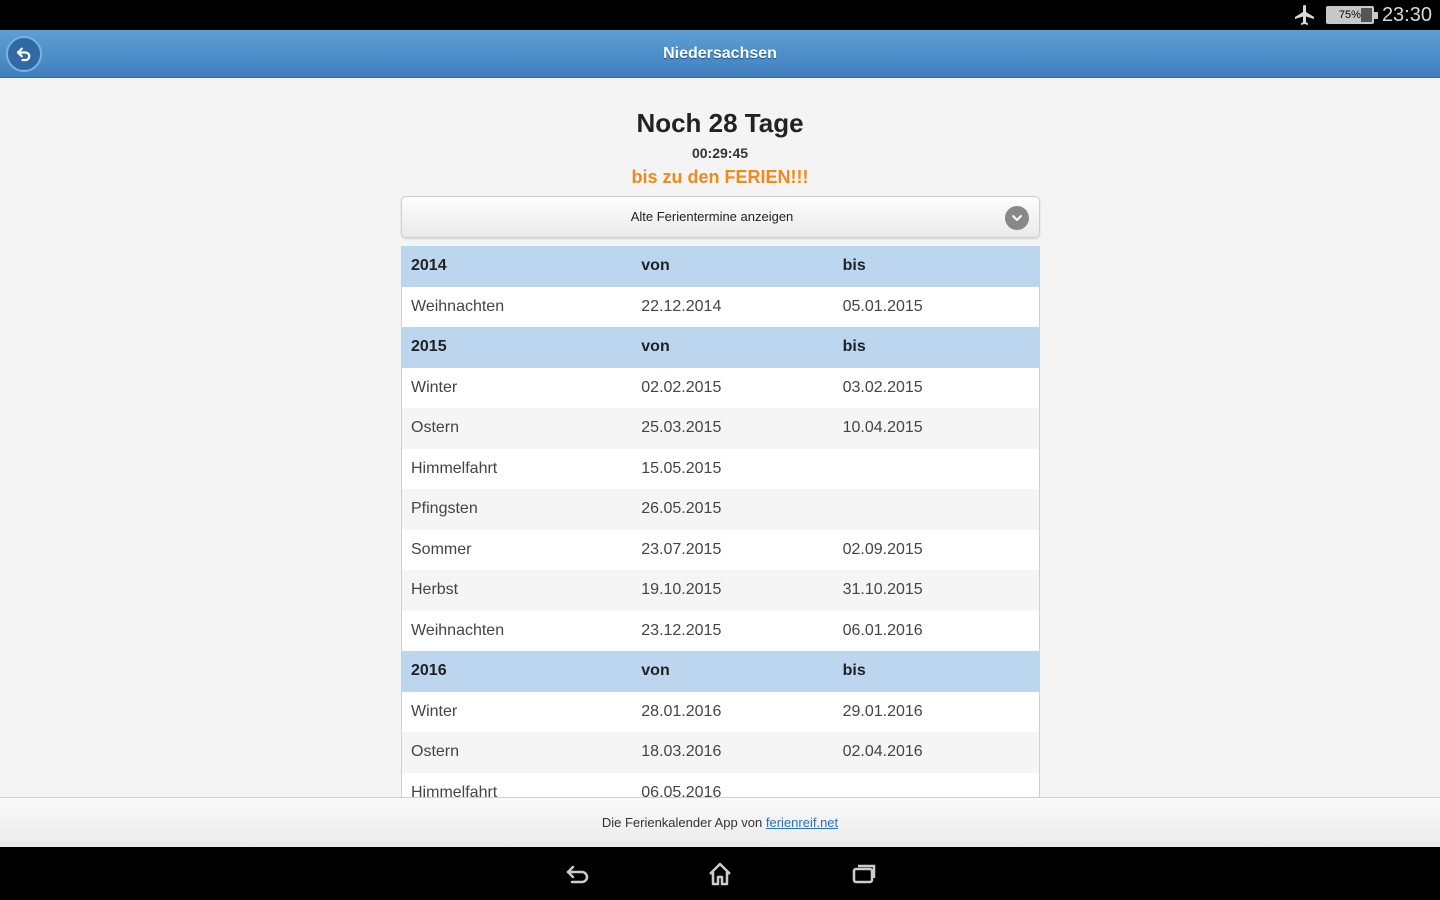 This screenshot has width=1440, height=900. I want to click on recent-apps-icon, so click(864, 874).